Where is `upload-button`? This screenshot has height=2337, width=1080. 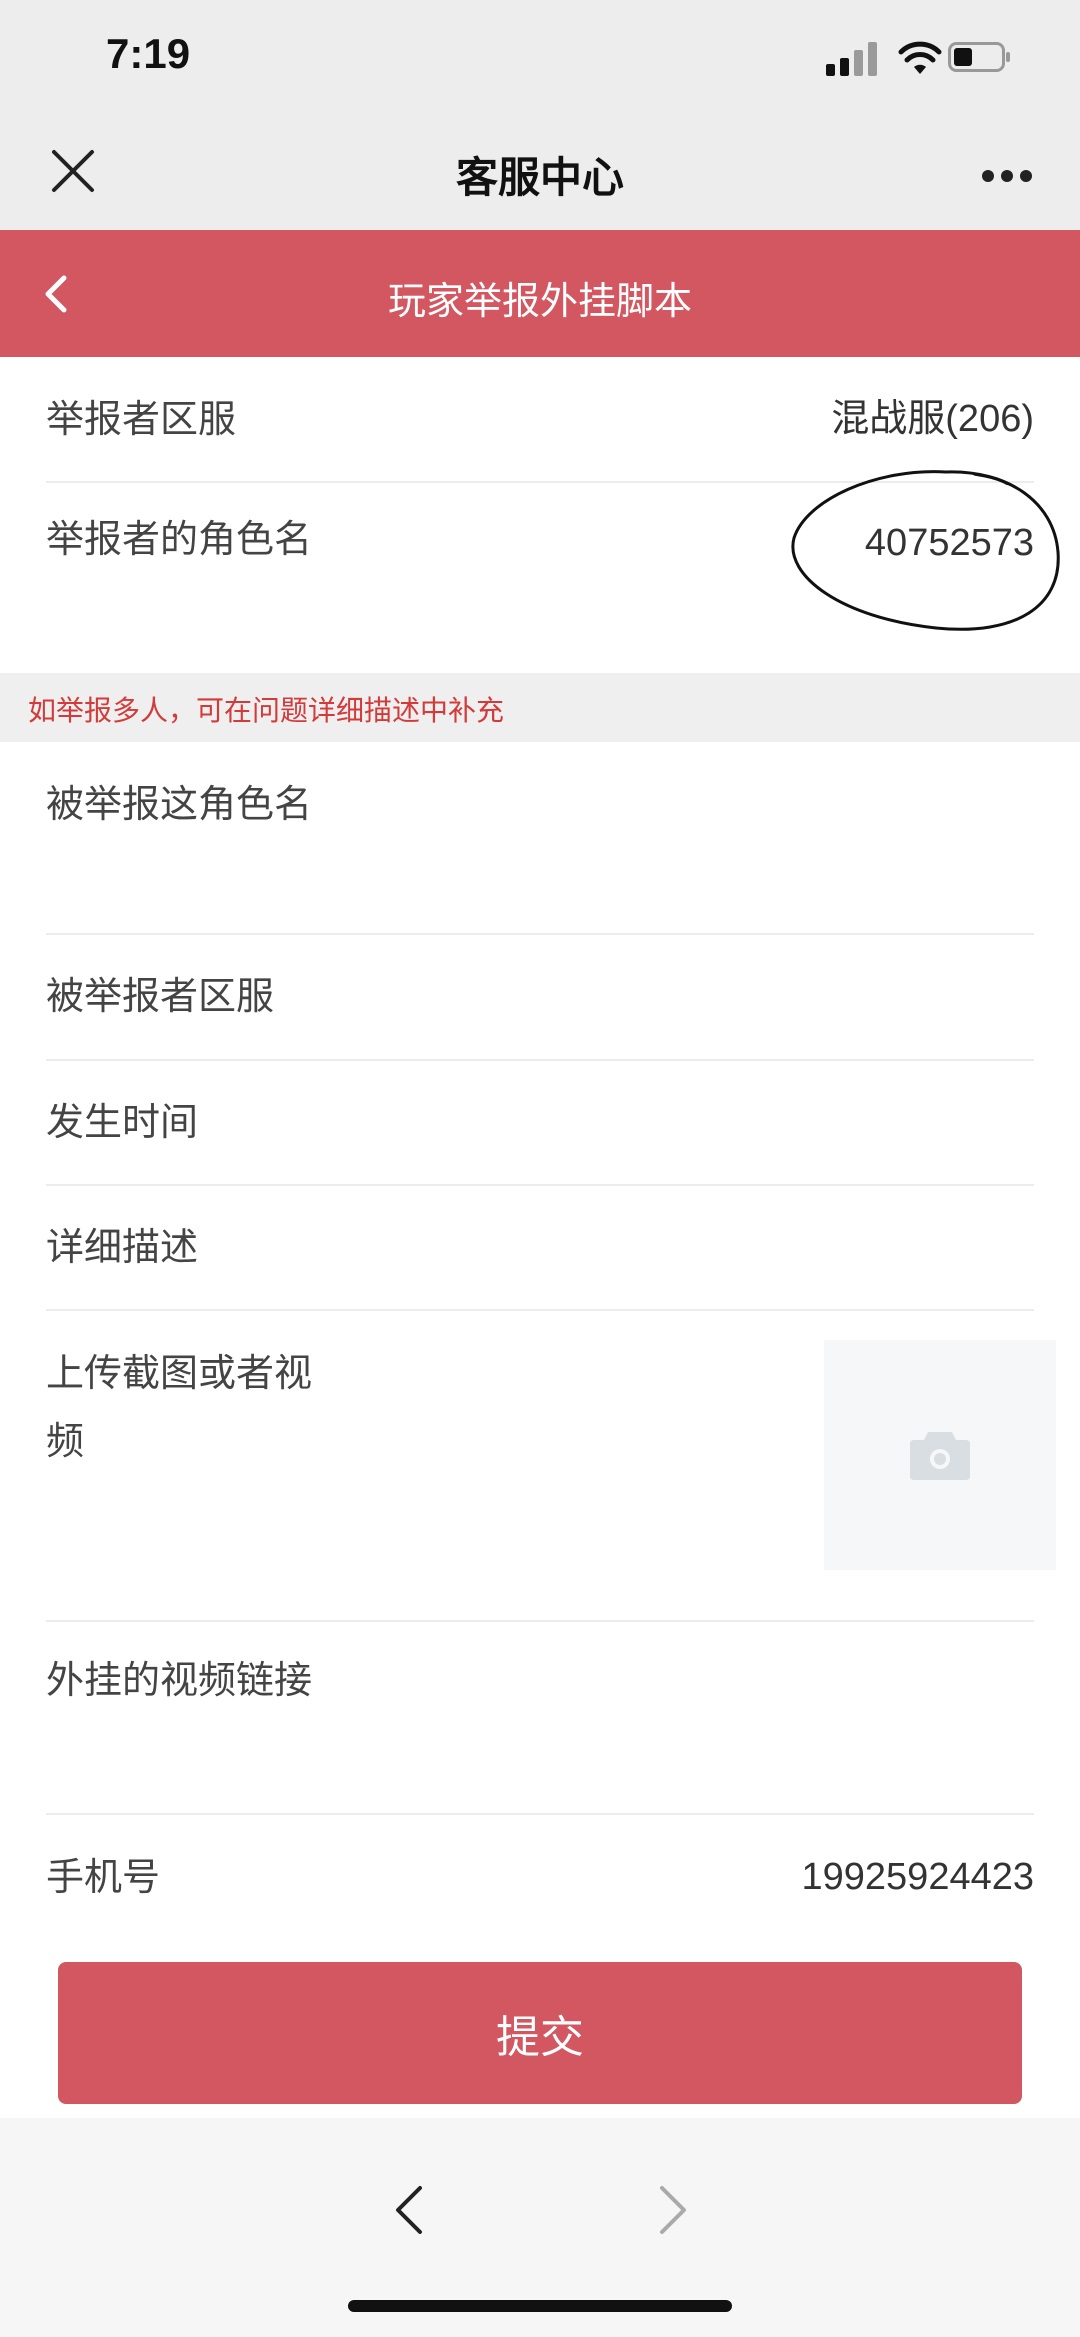 upload-button is located at coordinates (940, 1455).